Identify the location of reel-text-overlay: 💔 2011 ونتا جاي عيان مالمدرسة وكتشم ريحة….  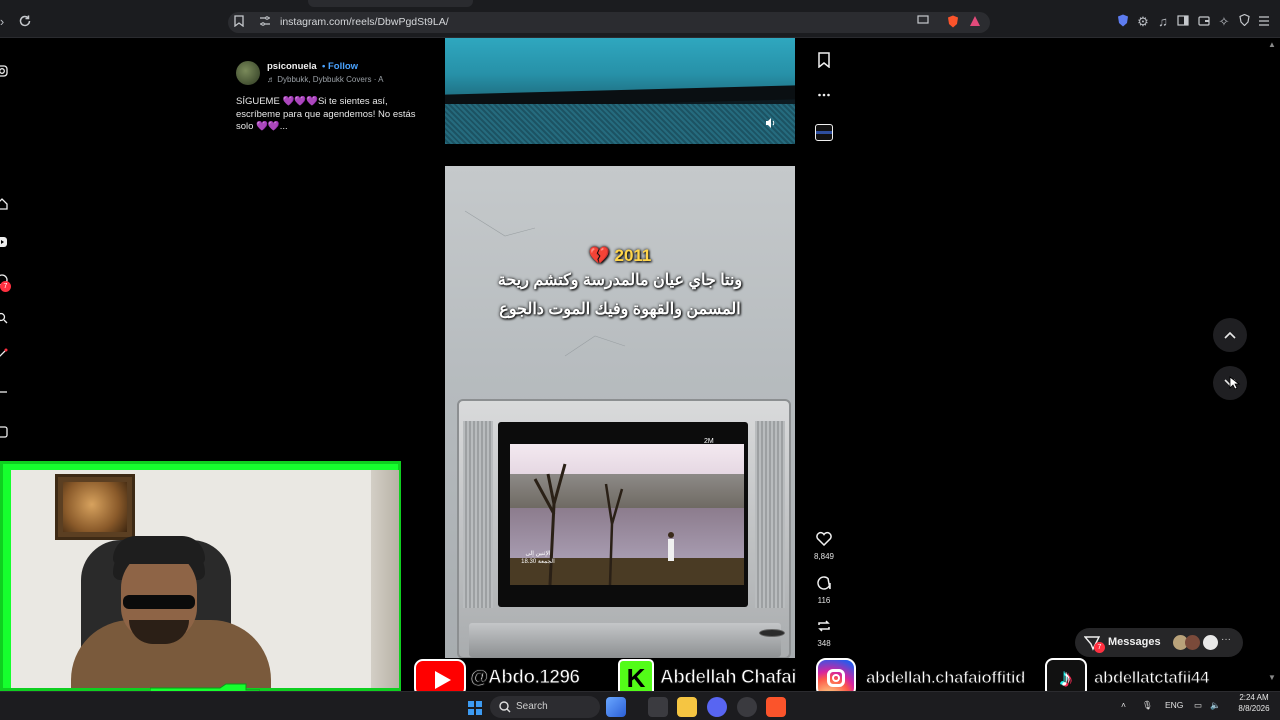
(620, 285).